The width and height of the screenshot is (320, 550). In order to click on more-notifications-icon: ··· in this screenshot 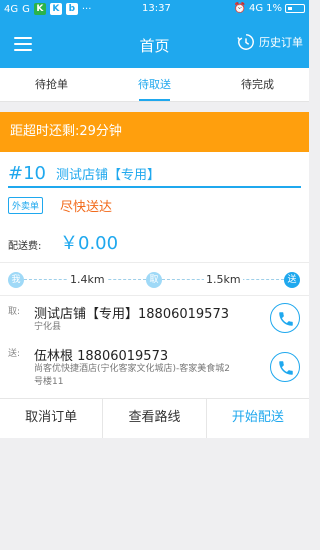, I will do `click(86, 9)`.